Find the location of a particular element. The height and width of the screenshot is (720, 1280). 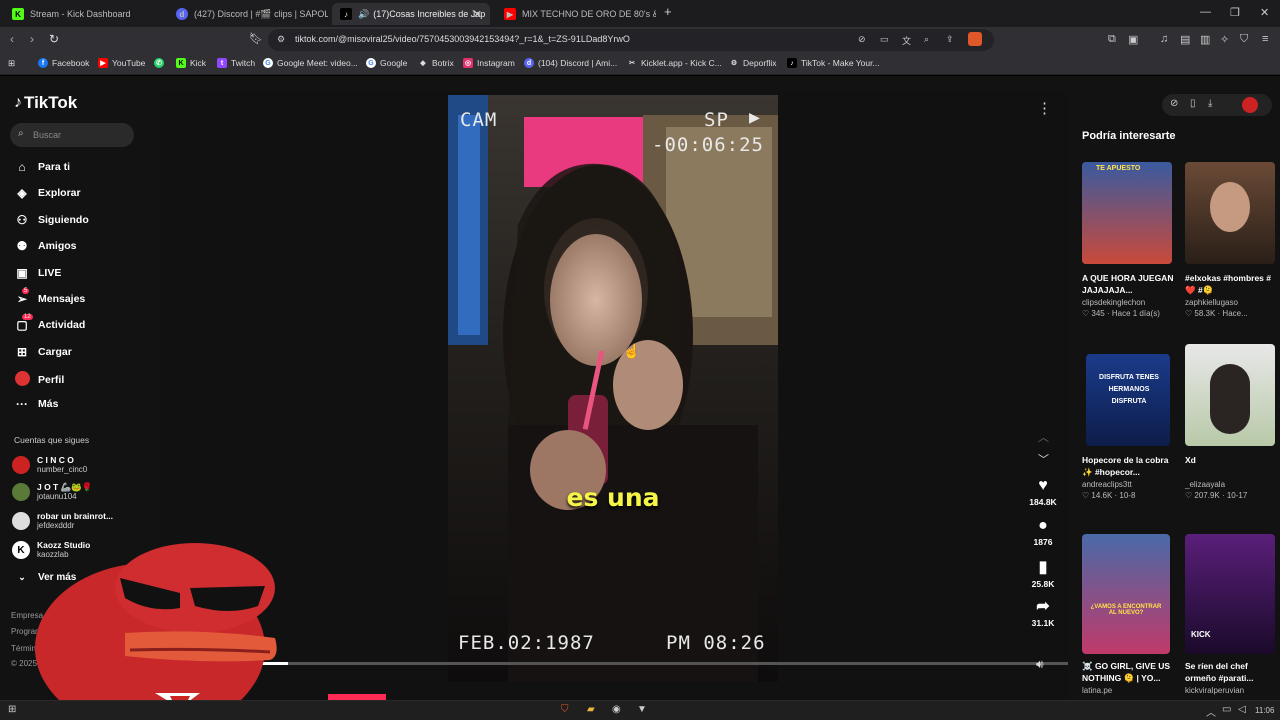

brave-shield-icon is located at coordinates (975, 39).